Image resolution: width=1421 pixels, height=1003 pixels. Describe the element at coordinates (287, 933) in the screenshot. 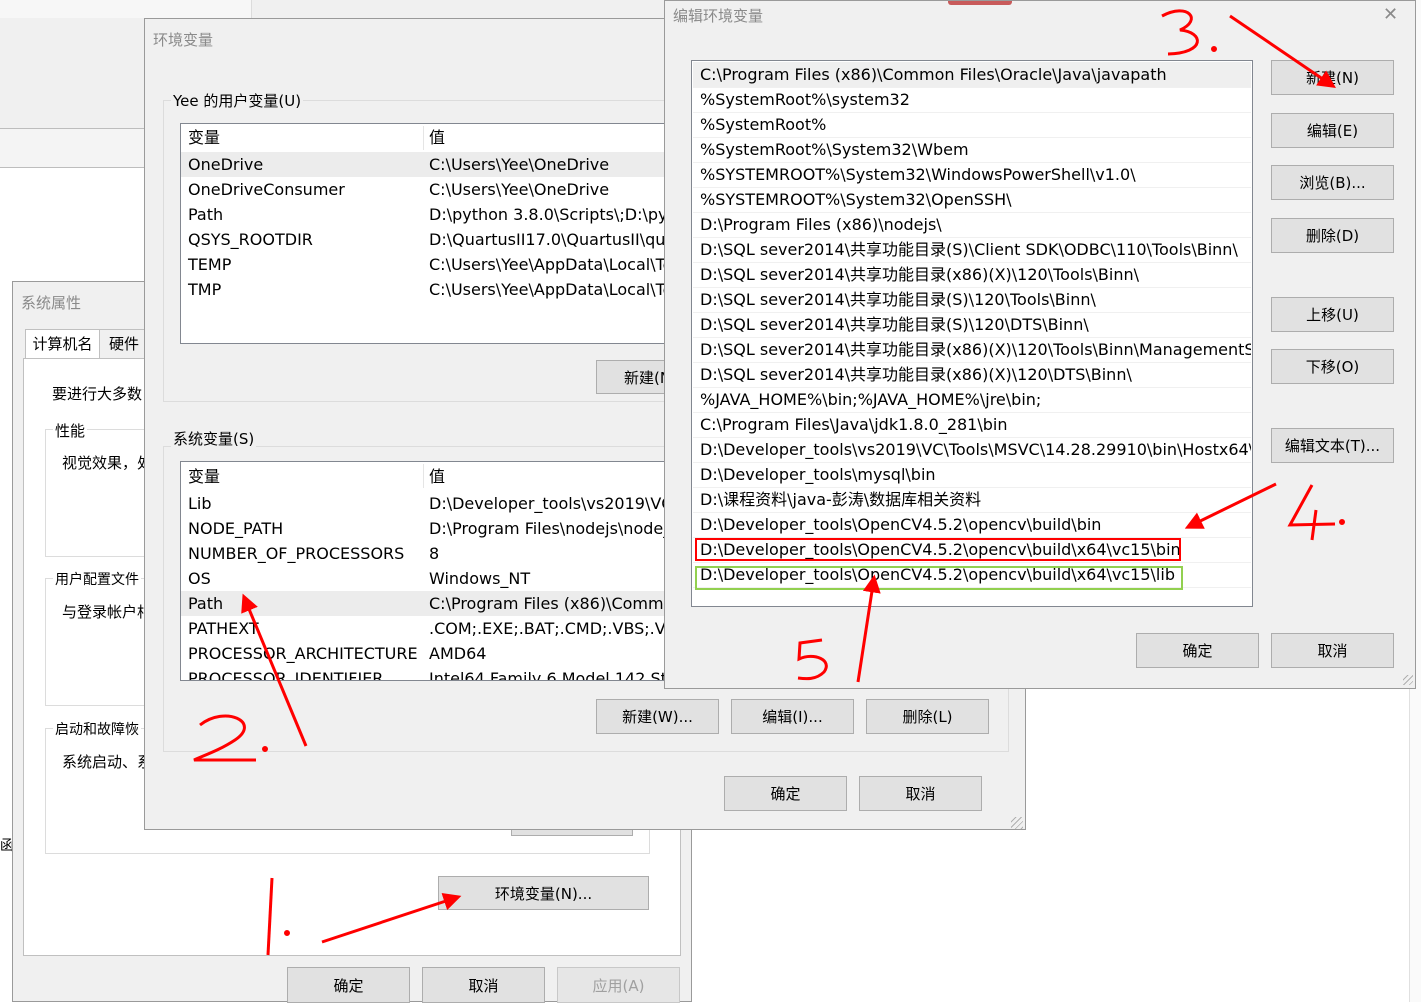

I see `numeral-1-dot` at that location.